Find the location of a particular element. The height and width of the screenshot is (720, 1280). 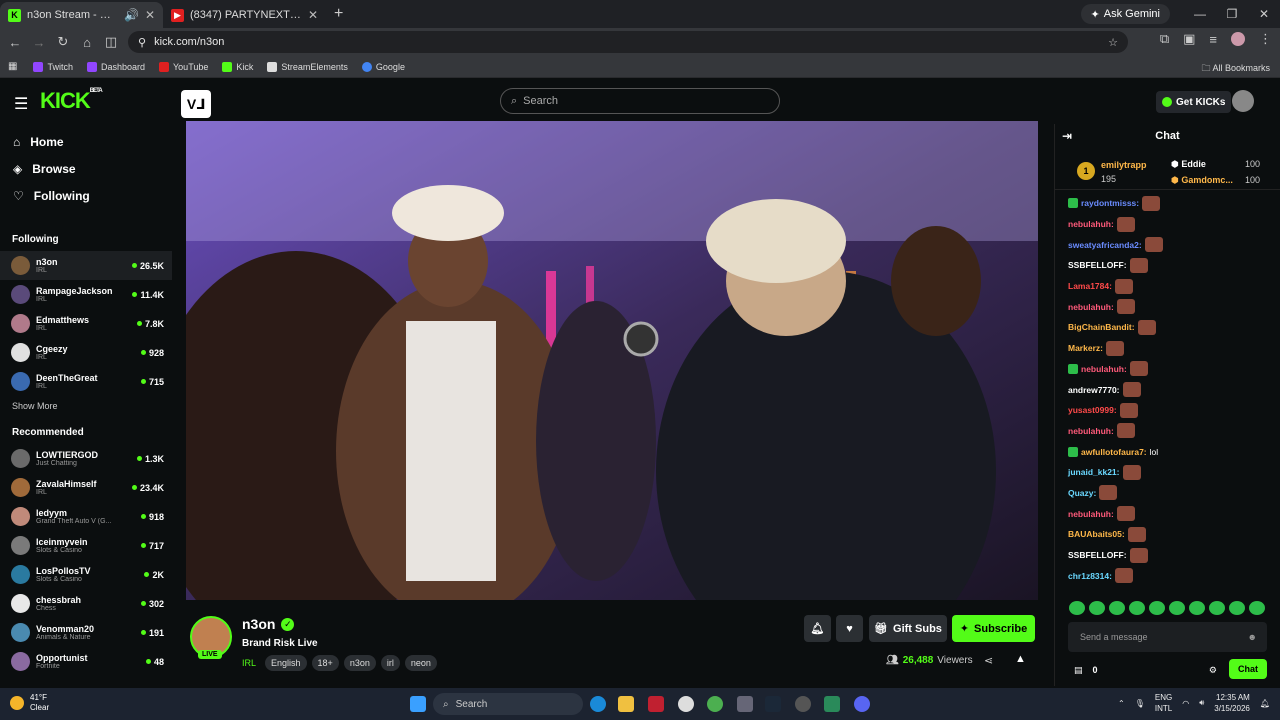

chrome-icon is located at coordinates (715, 704).